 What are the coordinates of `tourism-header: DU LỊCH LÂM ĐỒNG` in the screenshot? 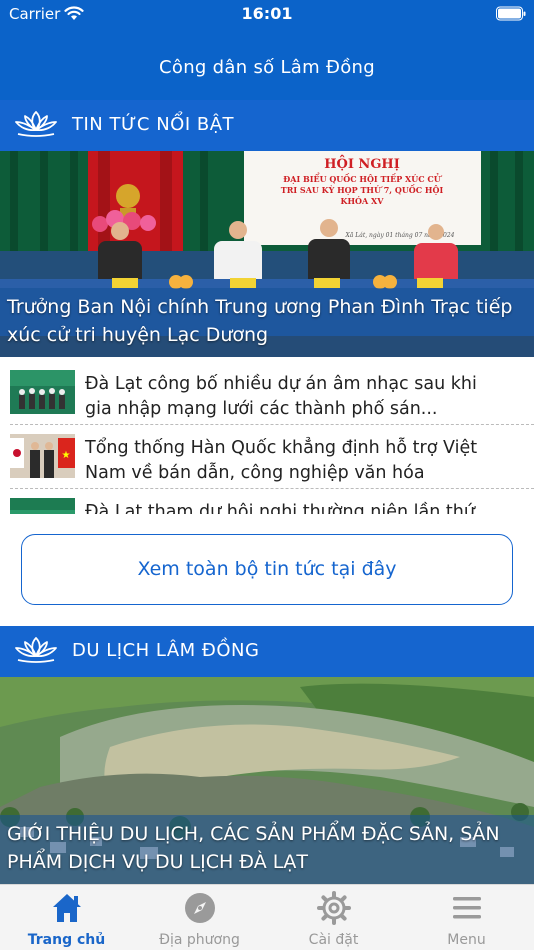 It's located at (267, 651).